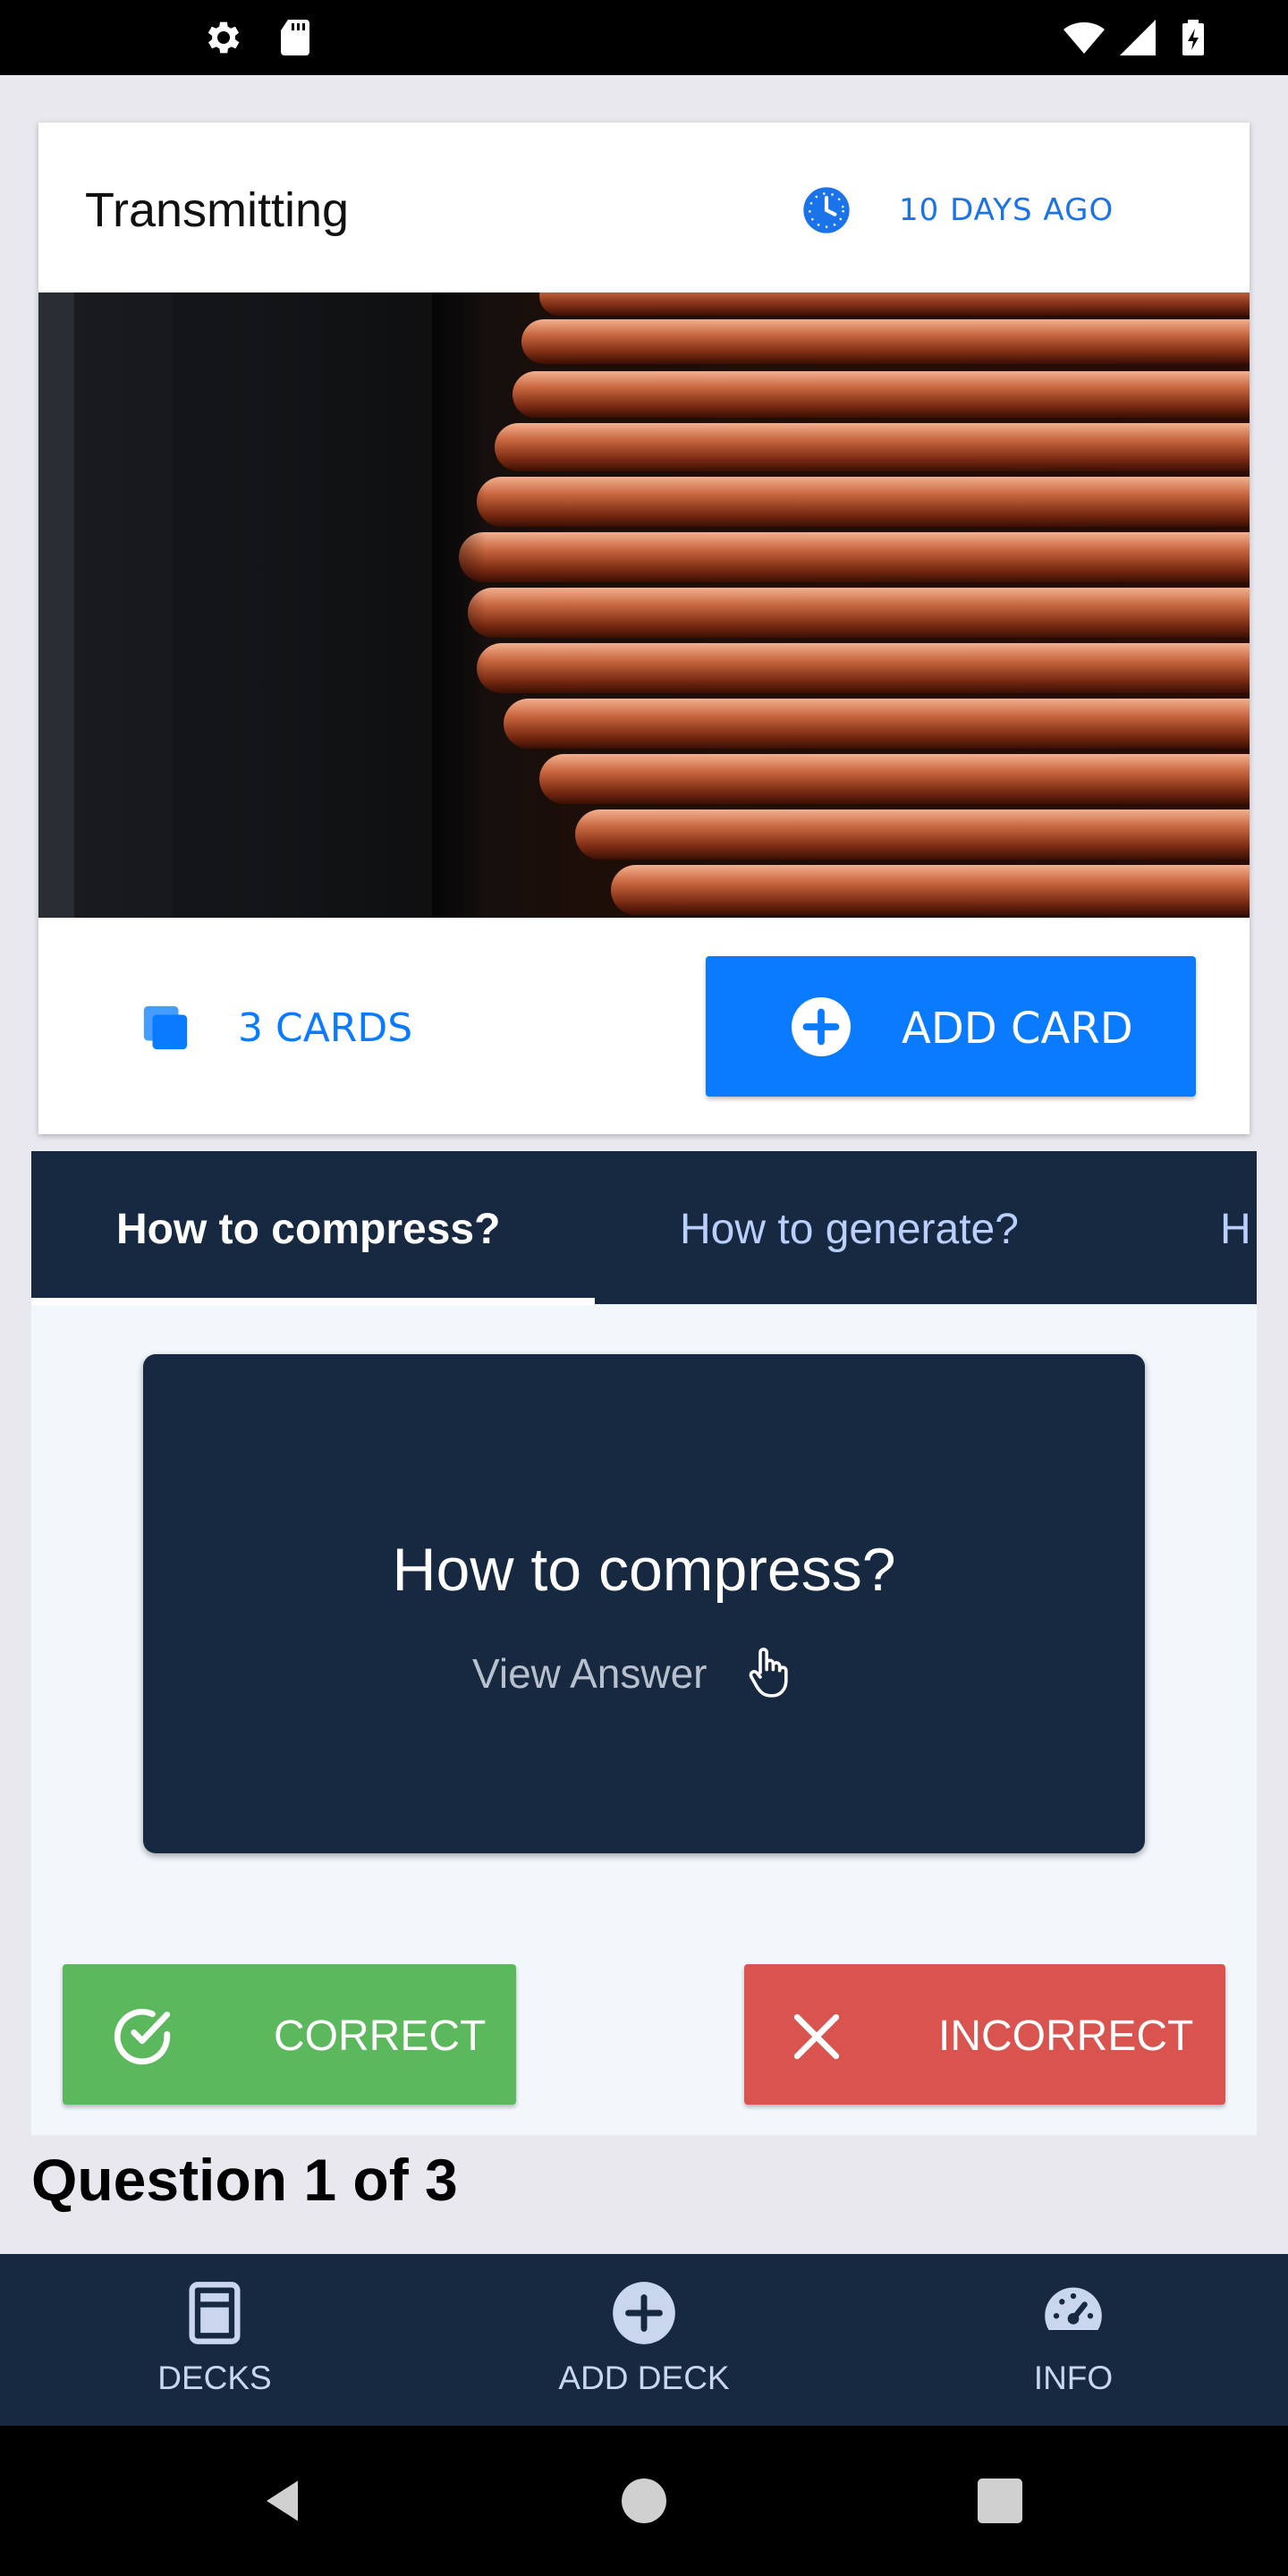  What do you see at coordinates (849, 1230) in the screenshot?
I see `tab-how-to-generate: How to generate?` at bounding box center [849, 1230].